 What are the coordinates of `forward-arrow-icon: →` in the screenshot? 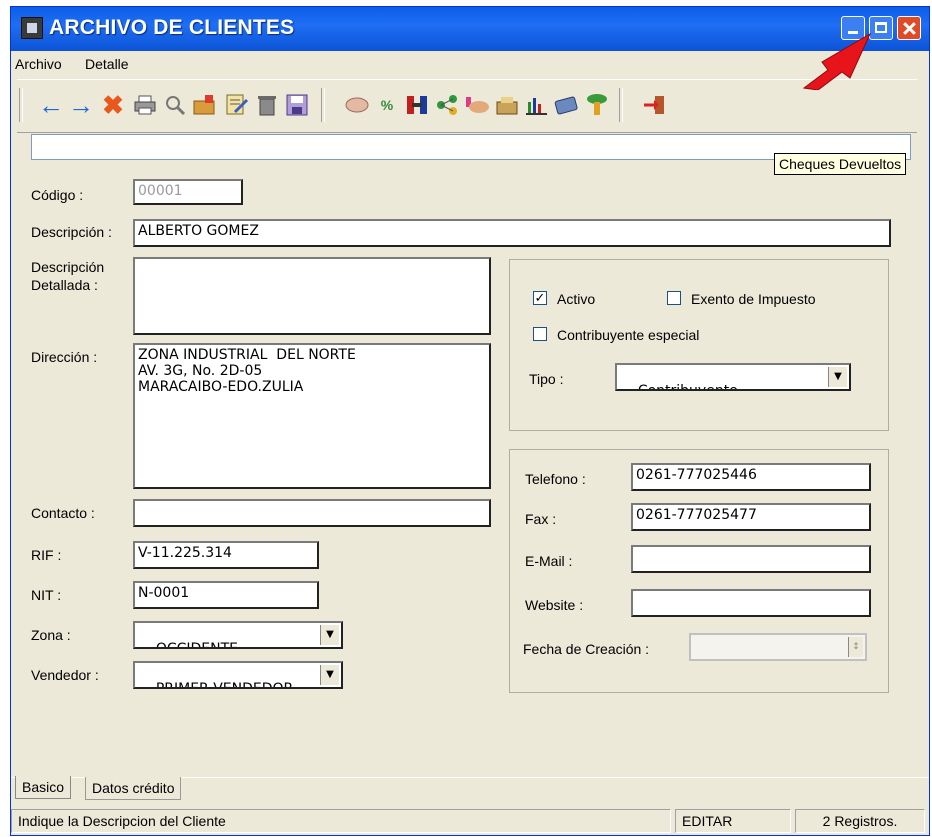 It's located at (81, 105).